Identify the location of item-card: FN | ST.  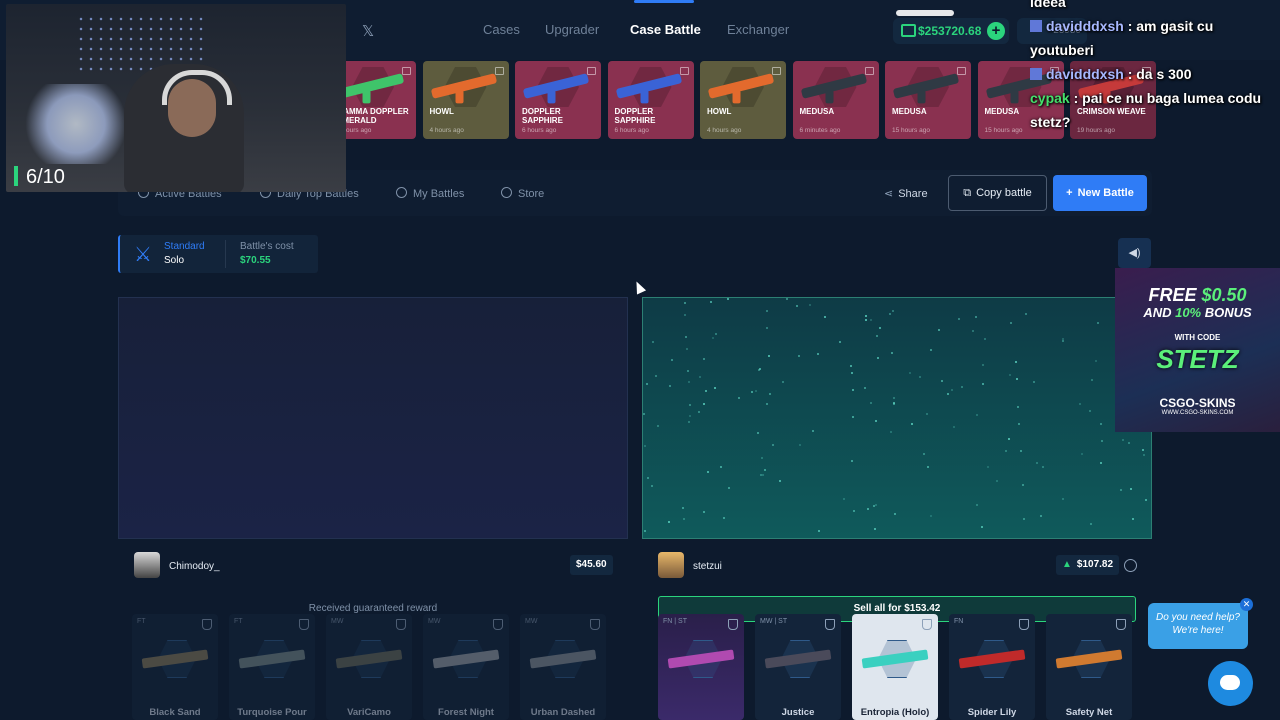
(701, 667).